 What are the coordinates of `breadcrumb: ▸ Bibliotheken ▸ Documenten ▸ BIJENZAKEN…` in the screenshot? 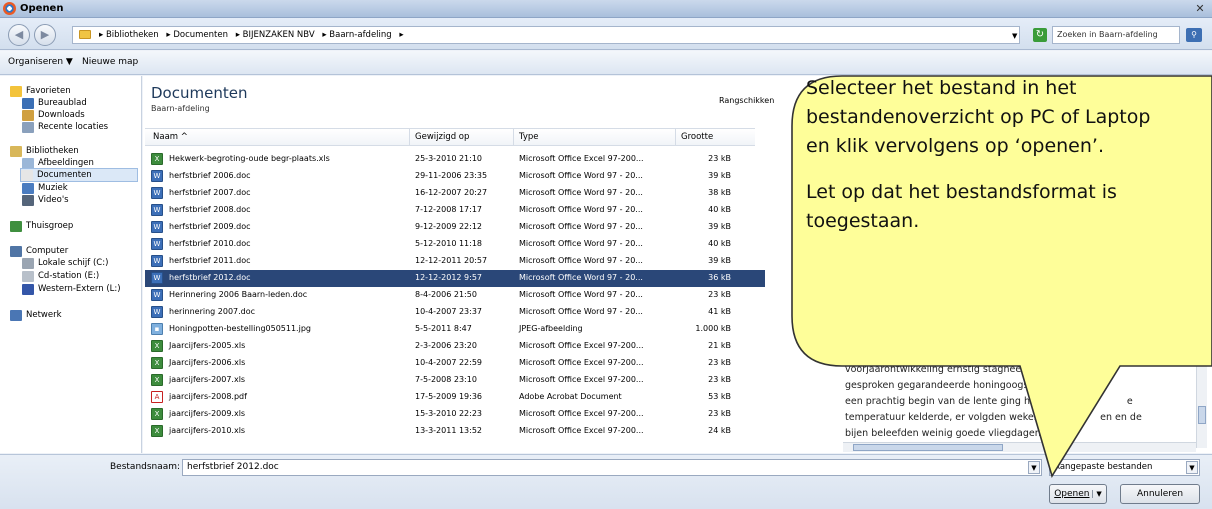 It's located at (254, 35).